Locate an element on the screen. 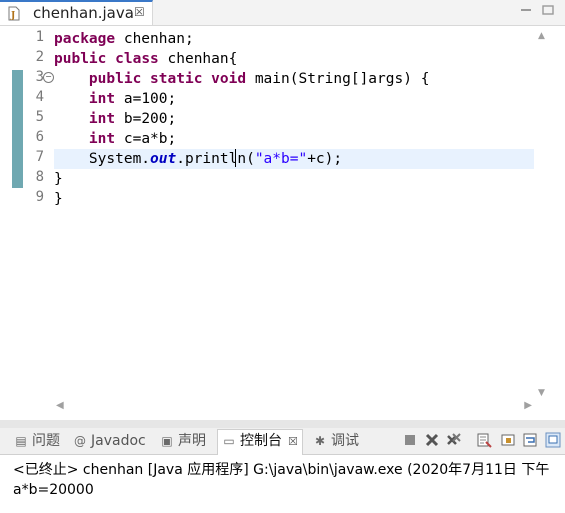  code-line-5: int b=200; is located at coordinates (132, 119).